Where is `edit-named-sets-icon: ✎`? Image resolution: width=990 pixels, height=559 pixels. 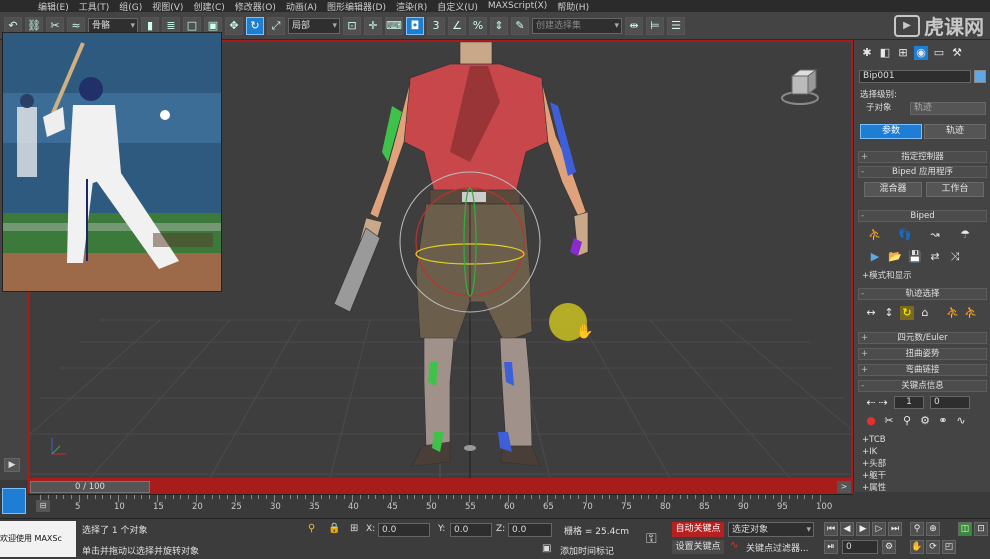
edit-named-sets-icon: ✎ is located at coordinates (520, 25).